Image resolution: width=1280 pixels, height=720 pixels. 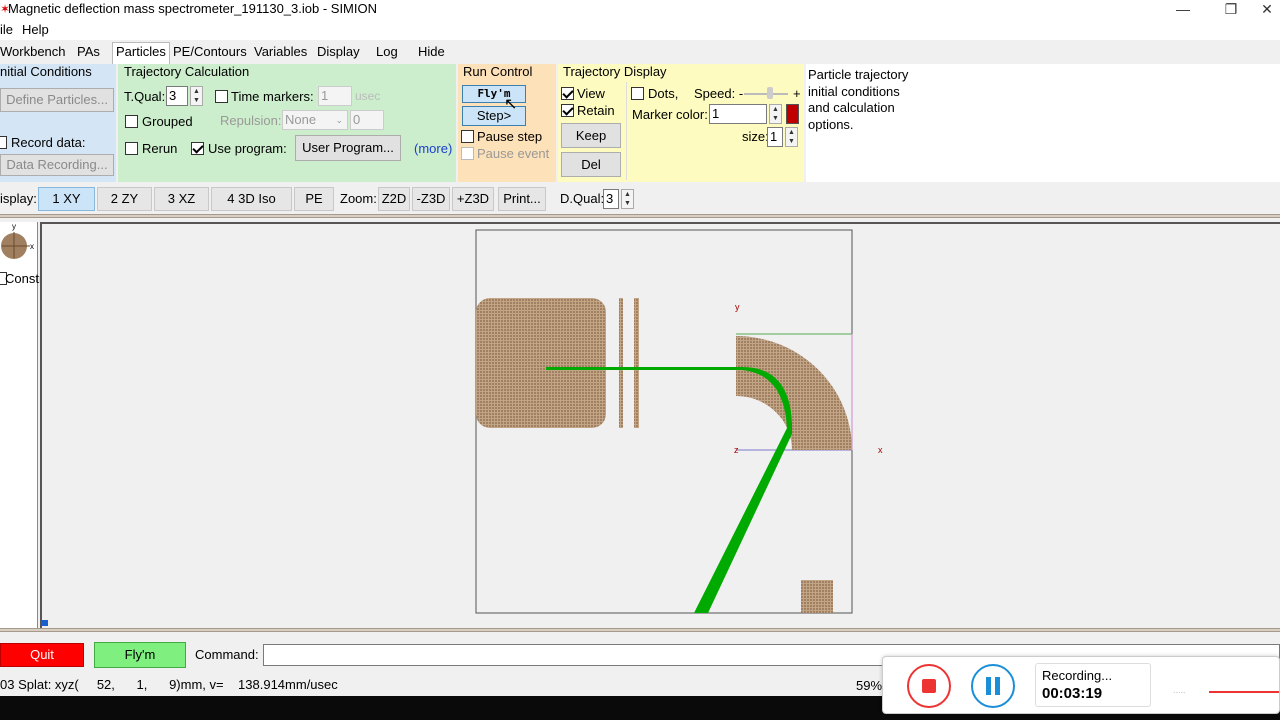 What do you see at coordinates (640, 30) in the screenshot?
I see `menu-bar: ile Help` at bounding box center [640, 30].